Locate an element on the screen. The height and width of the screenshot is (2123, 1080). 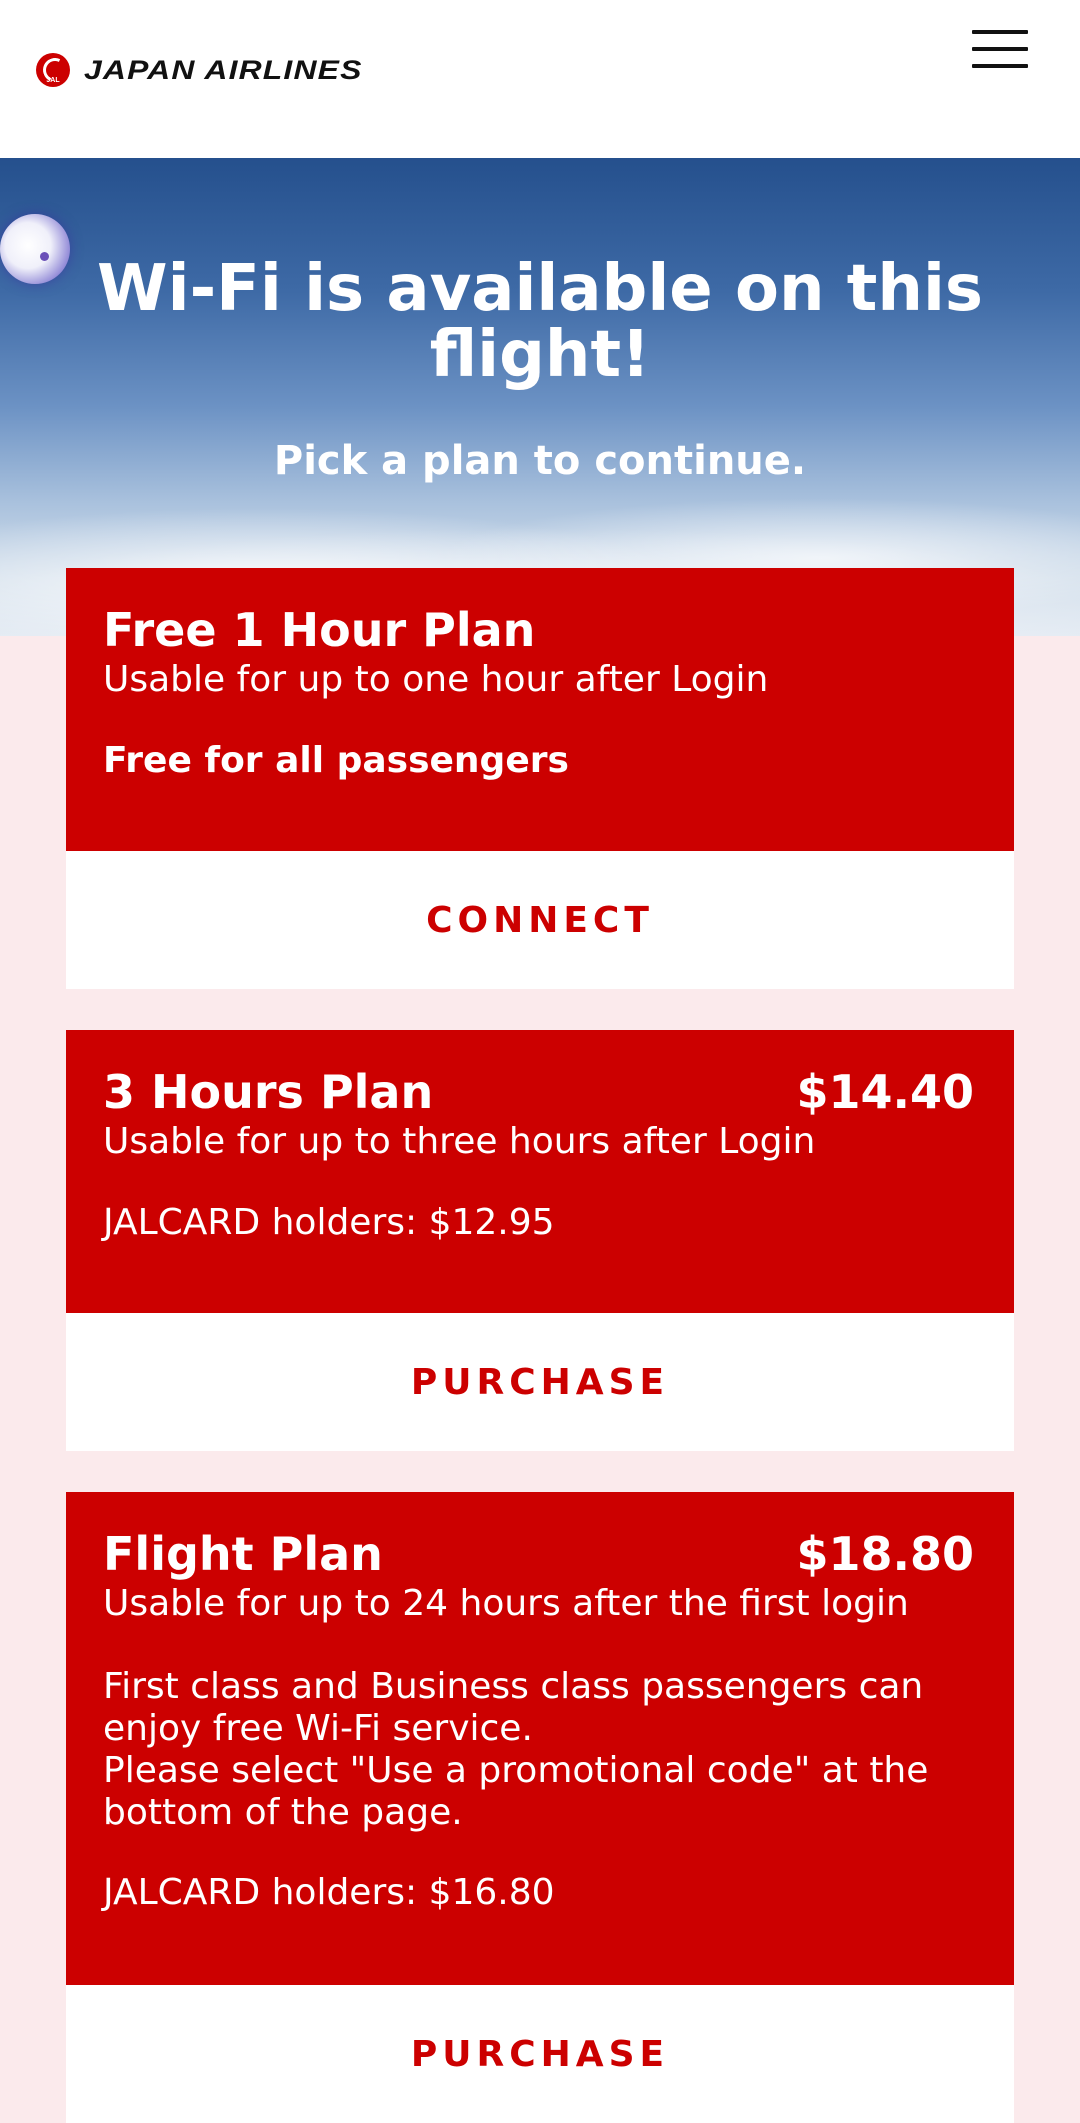
top-header: JAL JAPAN AIRLINES is located at coordinates (540, 79).